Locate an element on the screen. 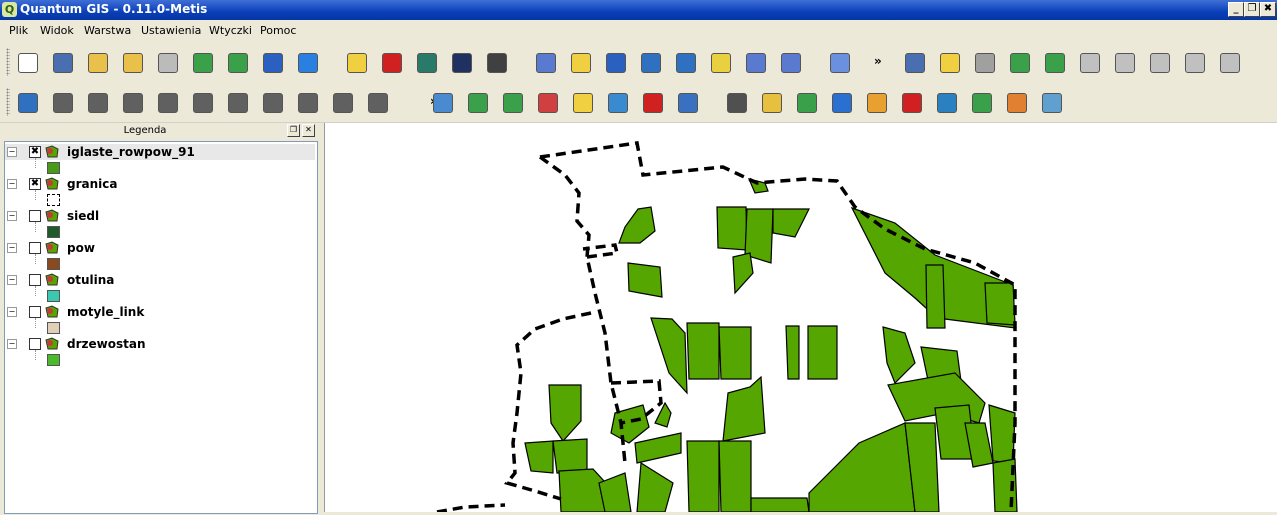 This screenshot has width=1277, height=515. spit-button is located at coordinates (1016, 102).